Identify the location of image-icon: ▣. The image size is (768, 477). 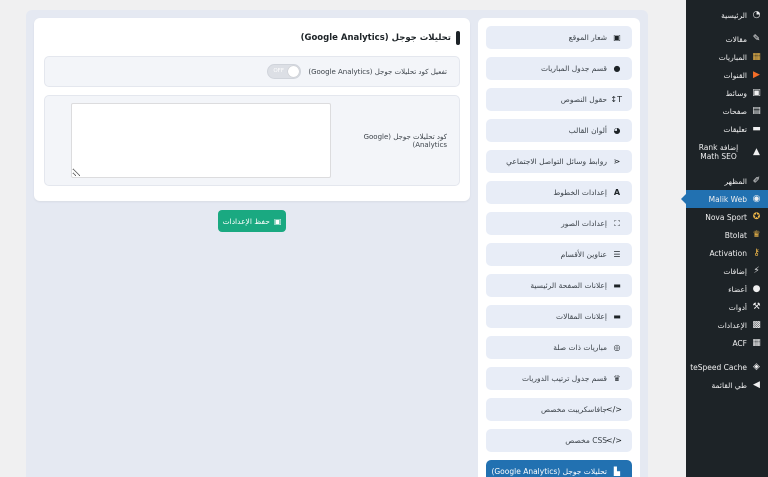
(617, 37).